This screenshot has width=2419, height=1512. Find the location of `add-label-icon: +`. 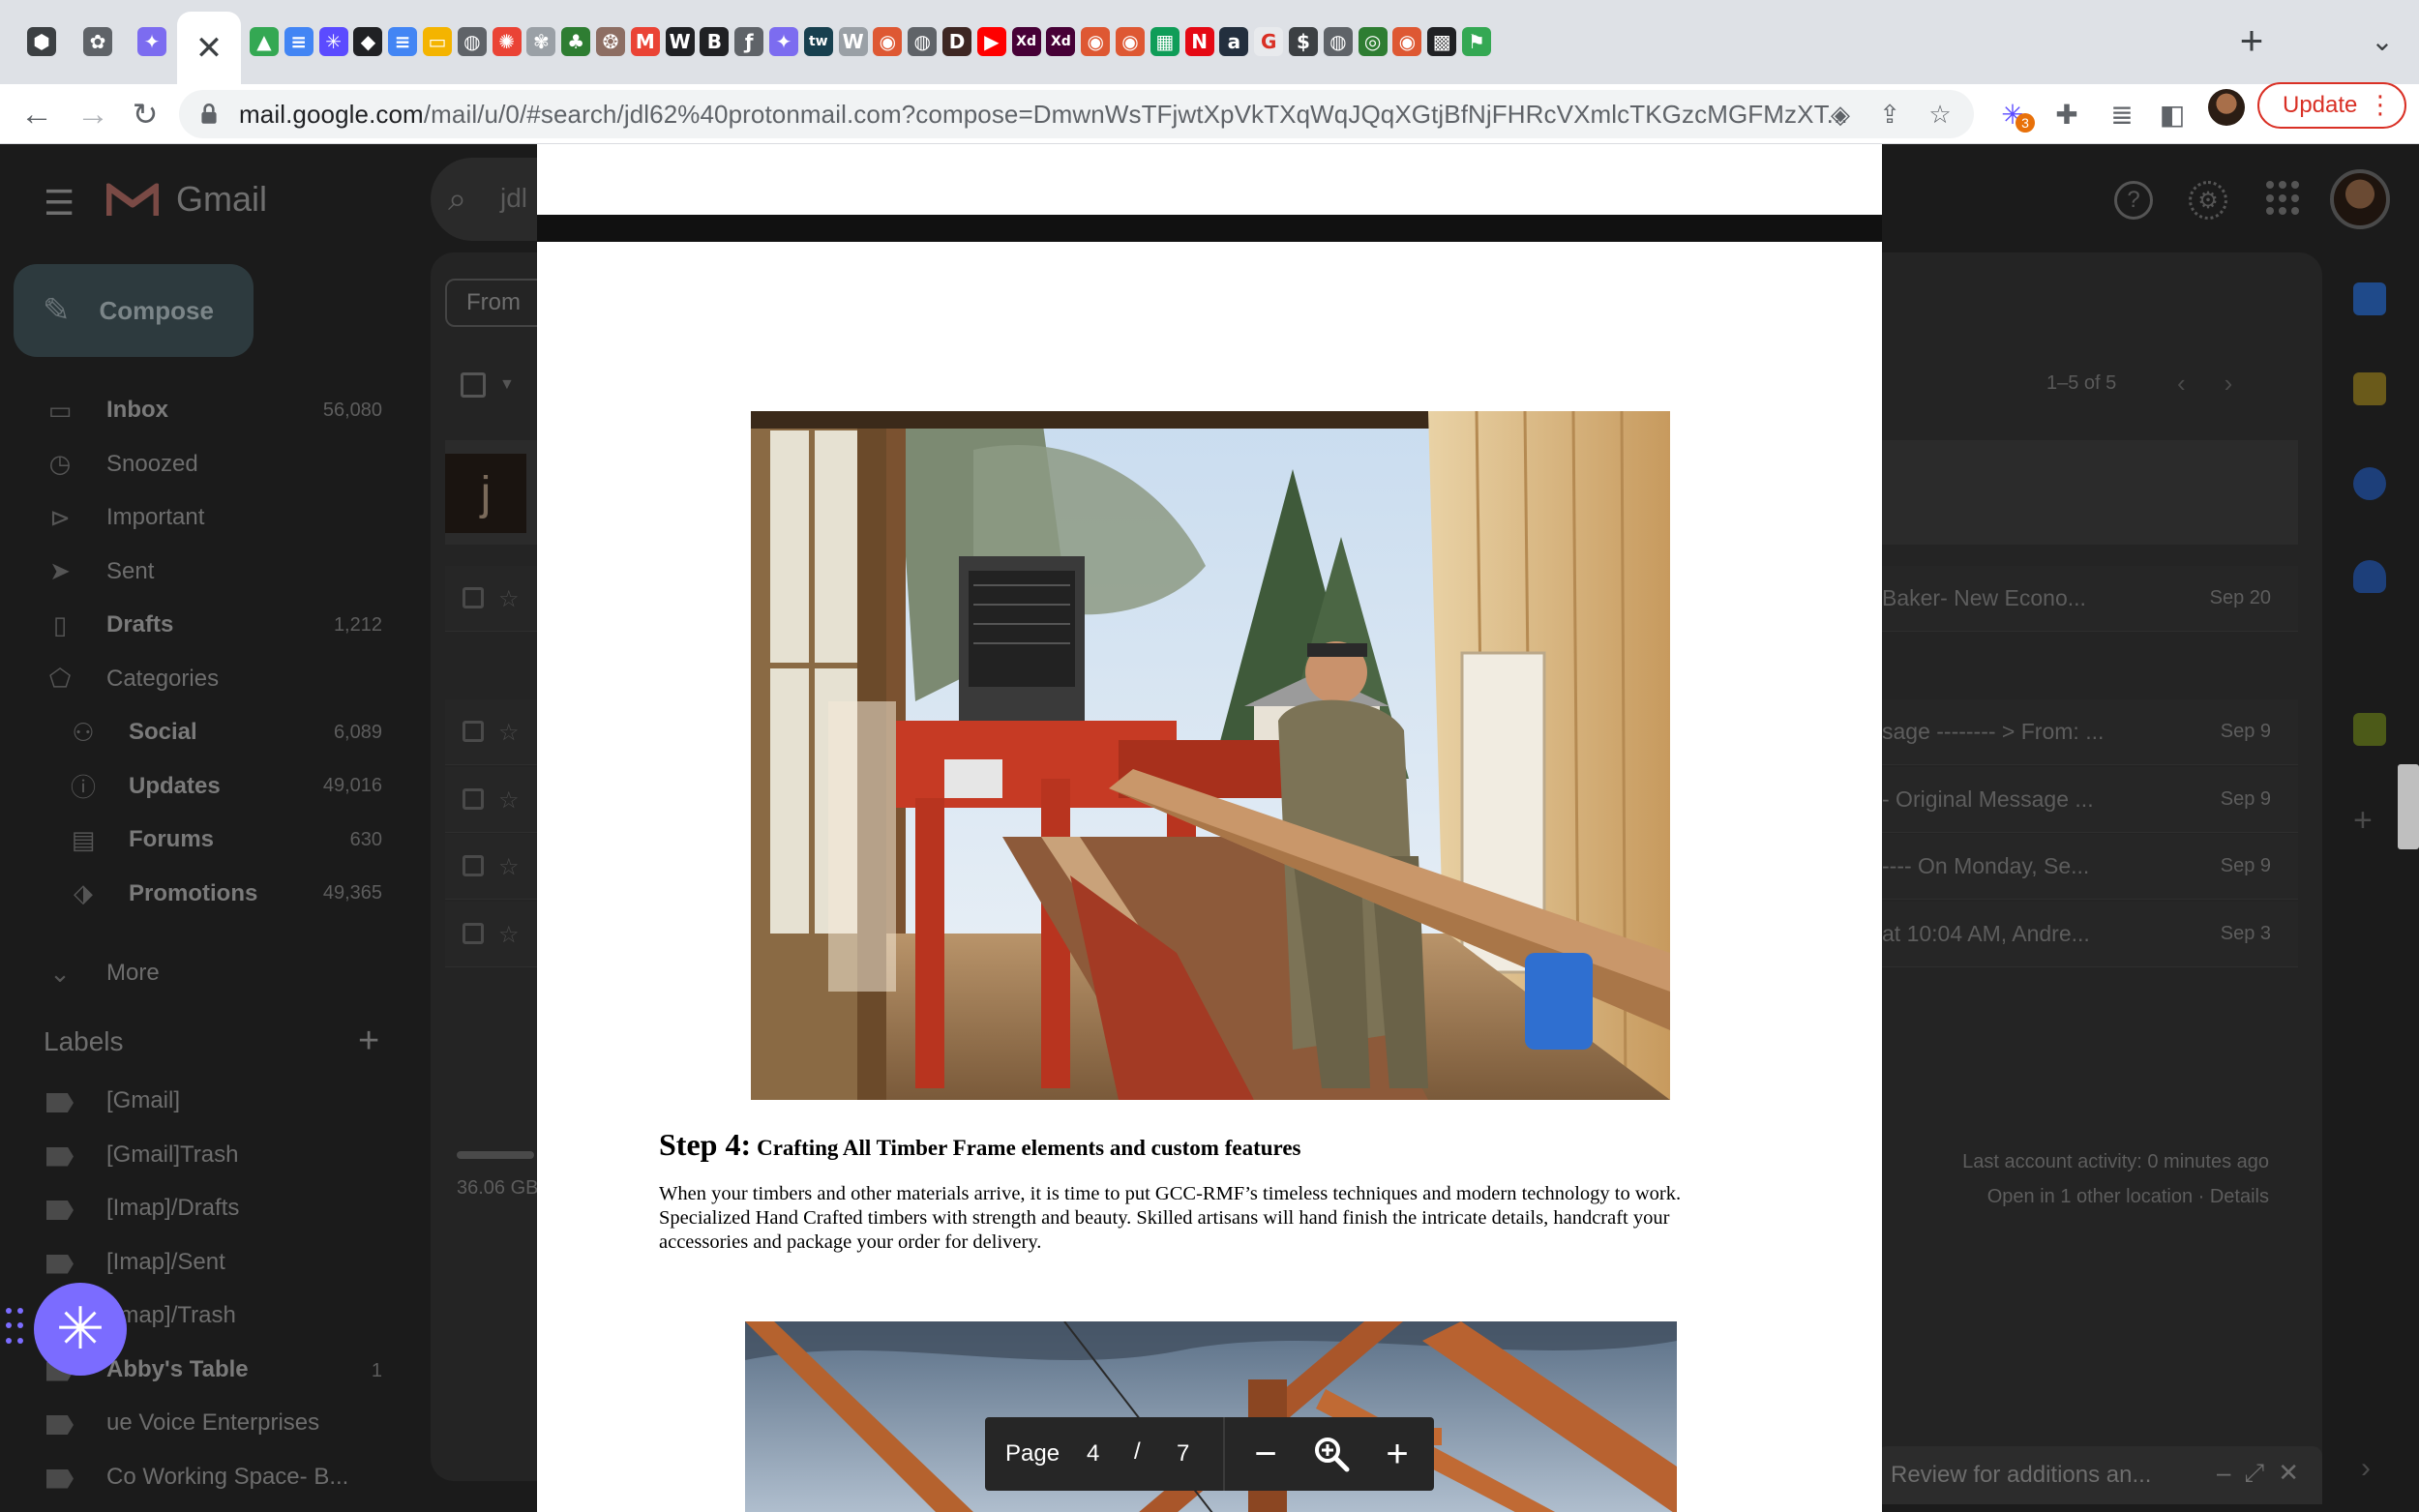

add-label-icon: + is located at coordinates (369, 1042).